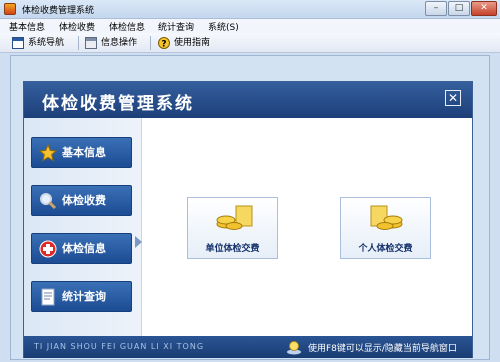  I want to click on tool-user-guide-label: 使用指南, so click(192, 43).